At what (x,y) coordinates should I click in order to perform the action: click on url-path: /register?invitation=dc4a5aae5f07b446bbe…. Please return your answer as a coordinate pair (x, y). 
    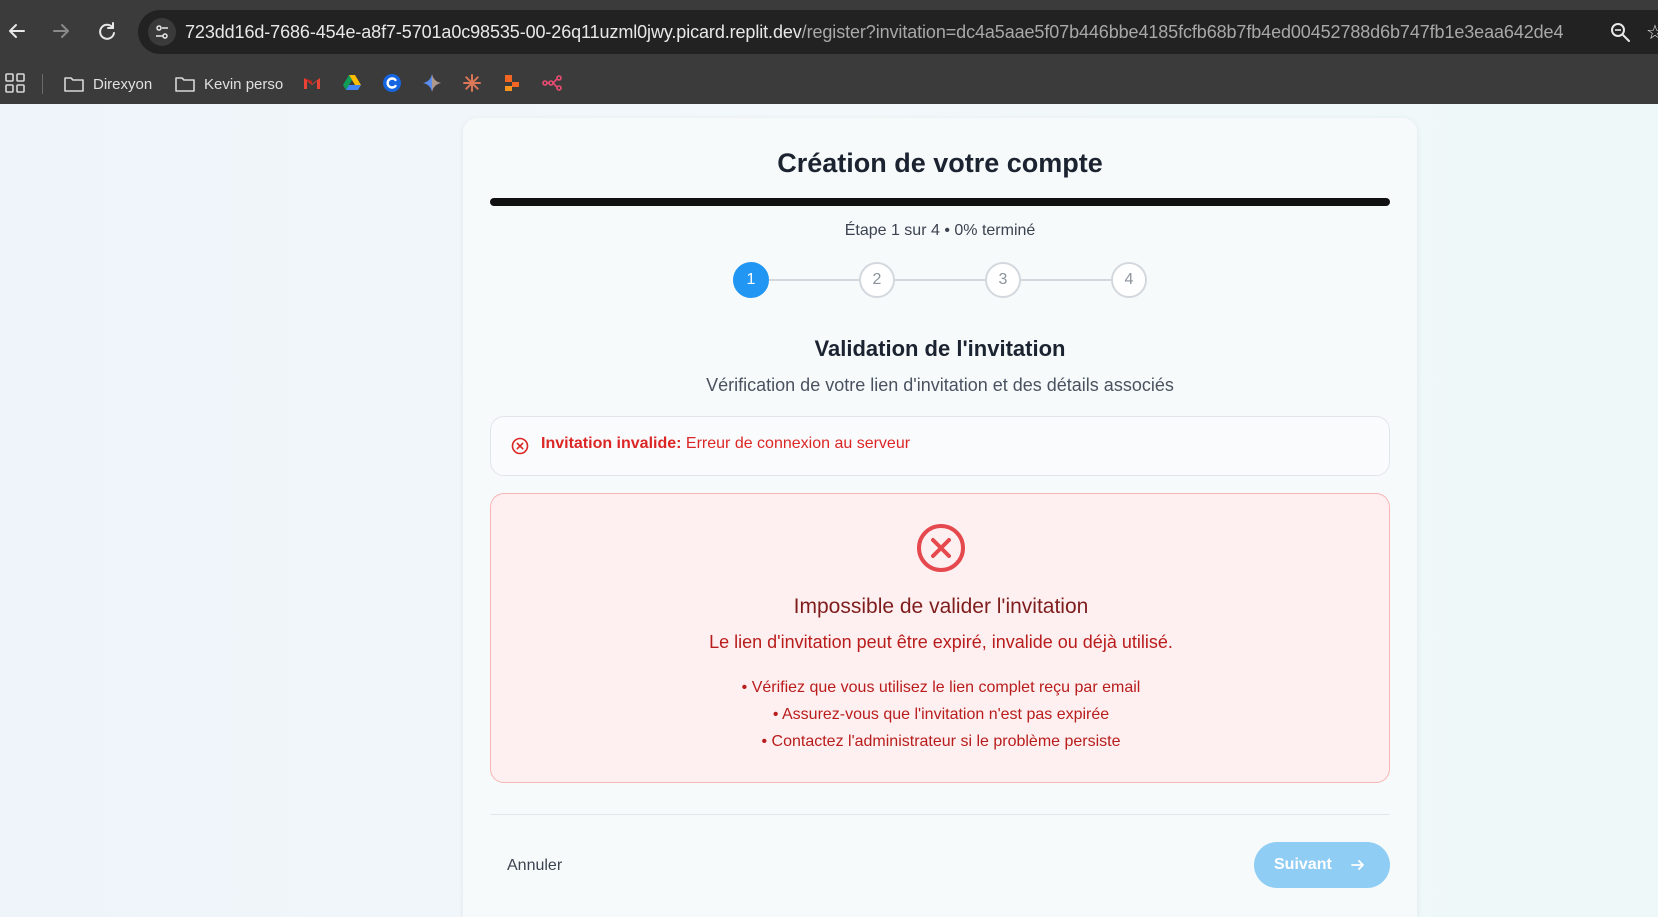
    Looking at the image, I should click on (1182, 32).